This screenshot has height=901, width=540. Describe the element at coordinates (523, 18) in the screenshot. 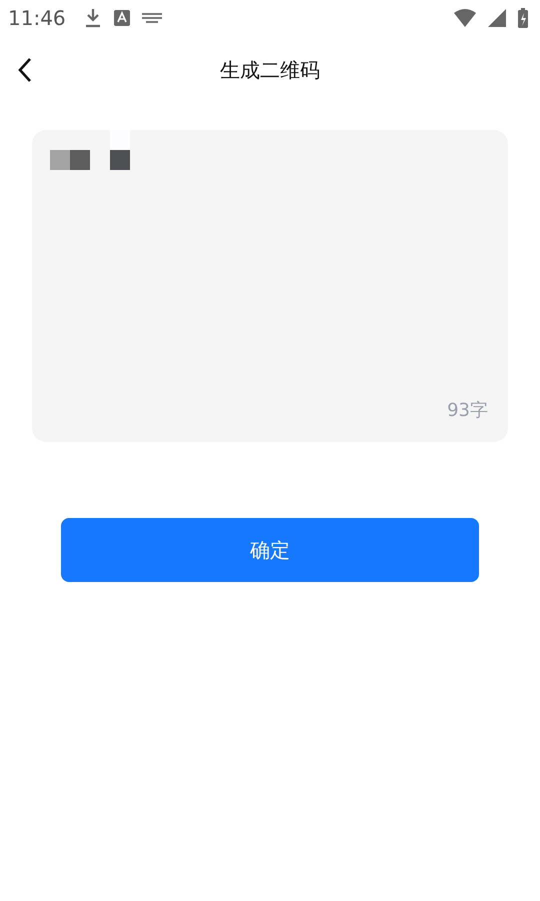

I see `battery-icon` at that location.